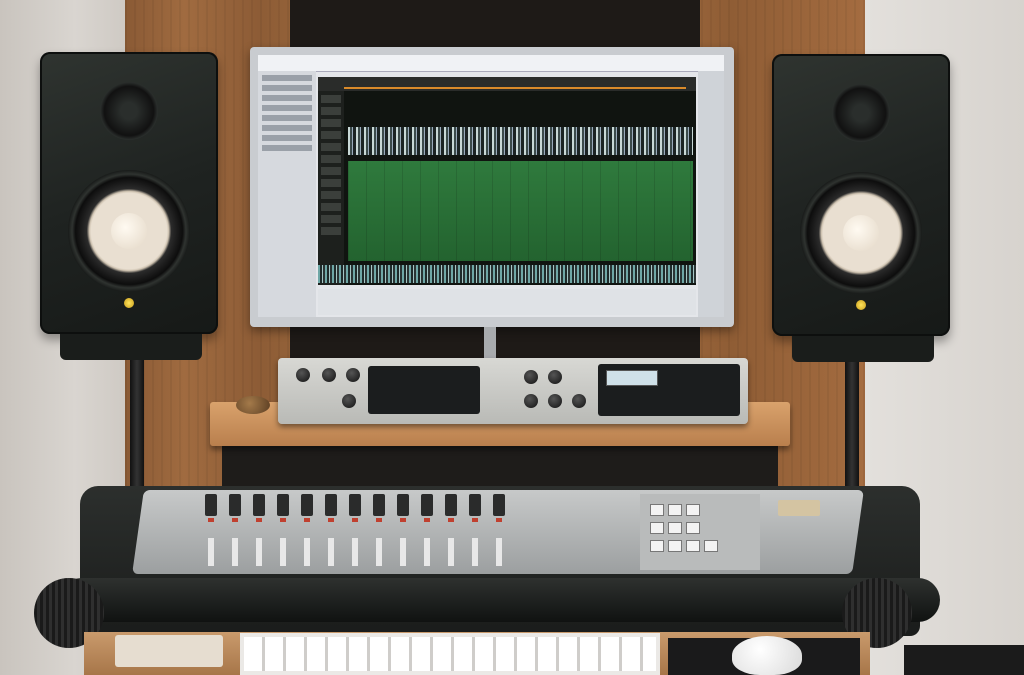  What do you see at coordinates (490, 344) in the screenshot?
I see `monitor-stand` at bounding box center [490, 344].